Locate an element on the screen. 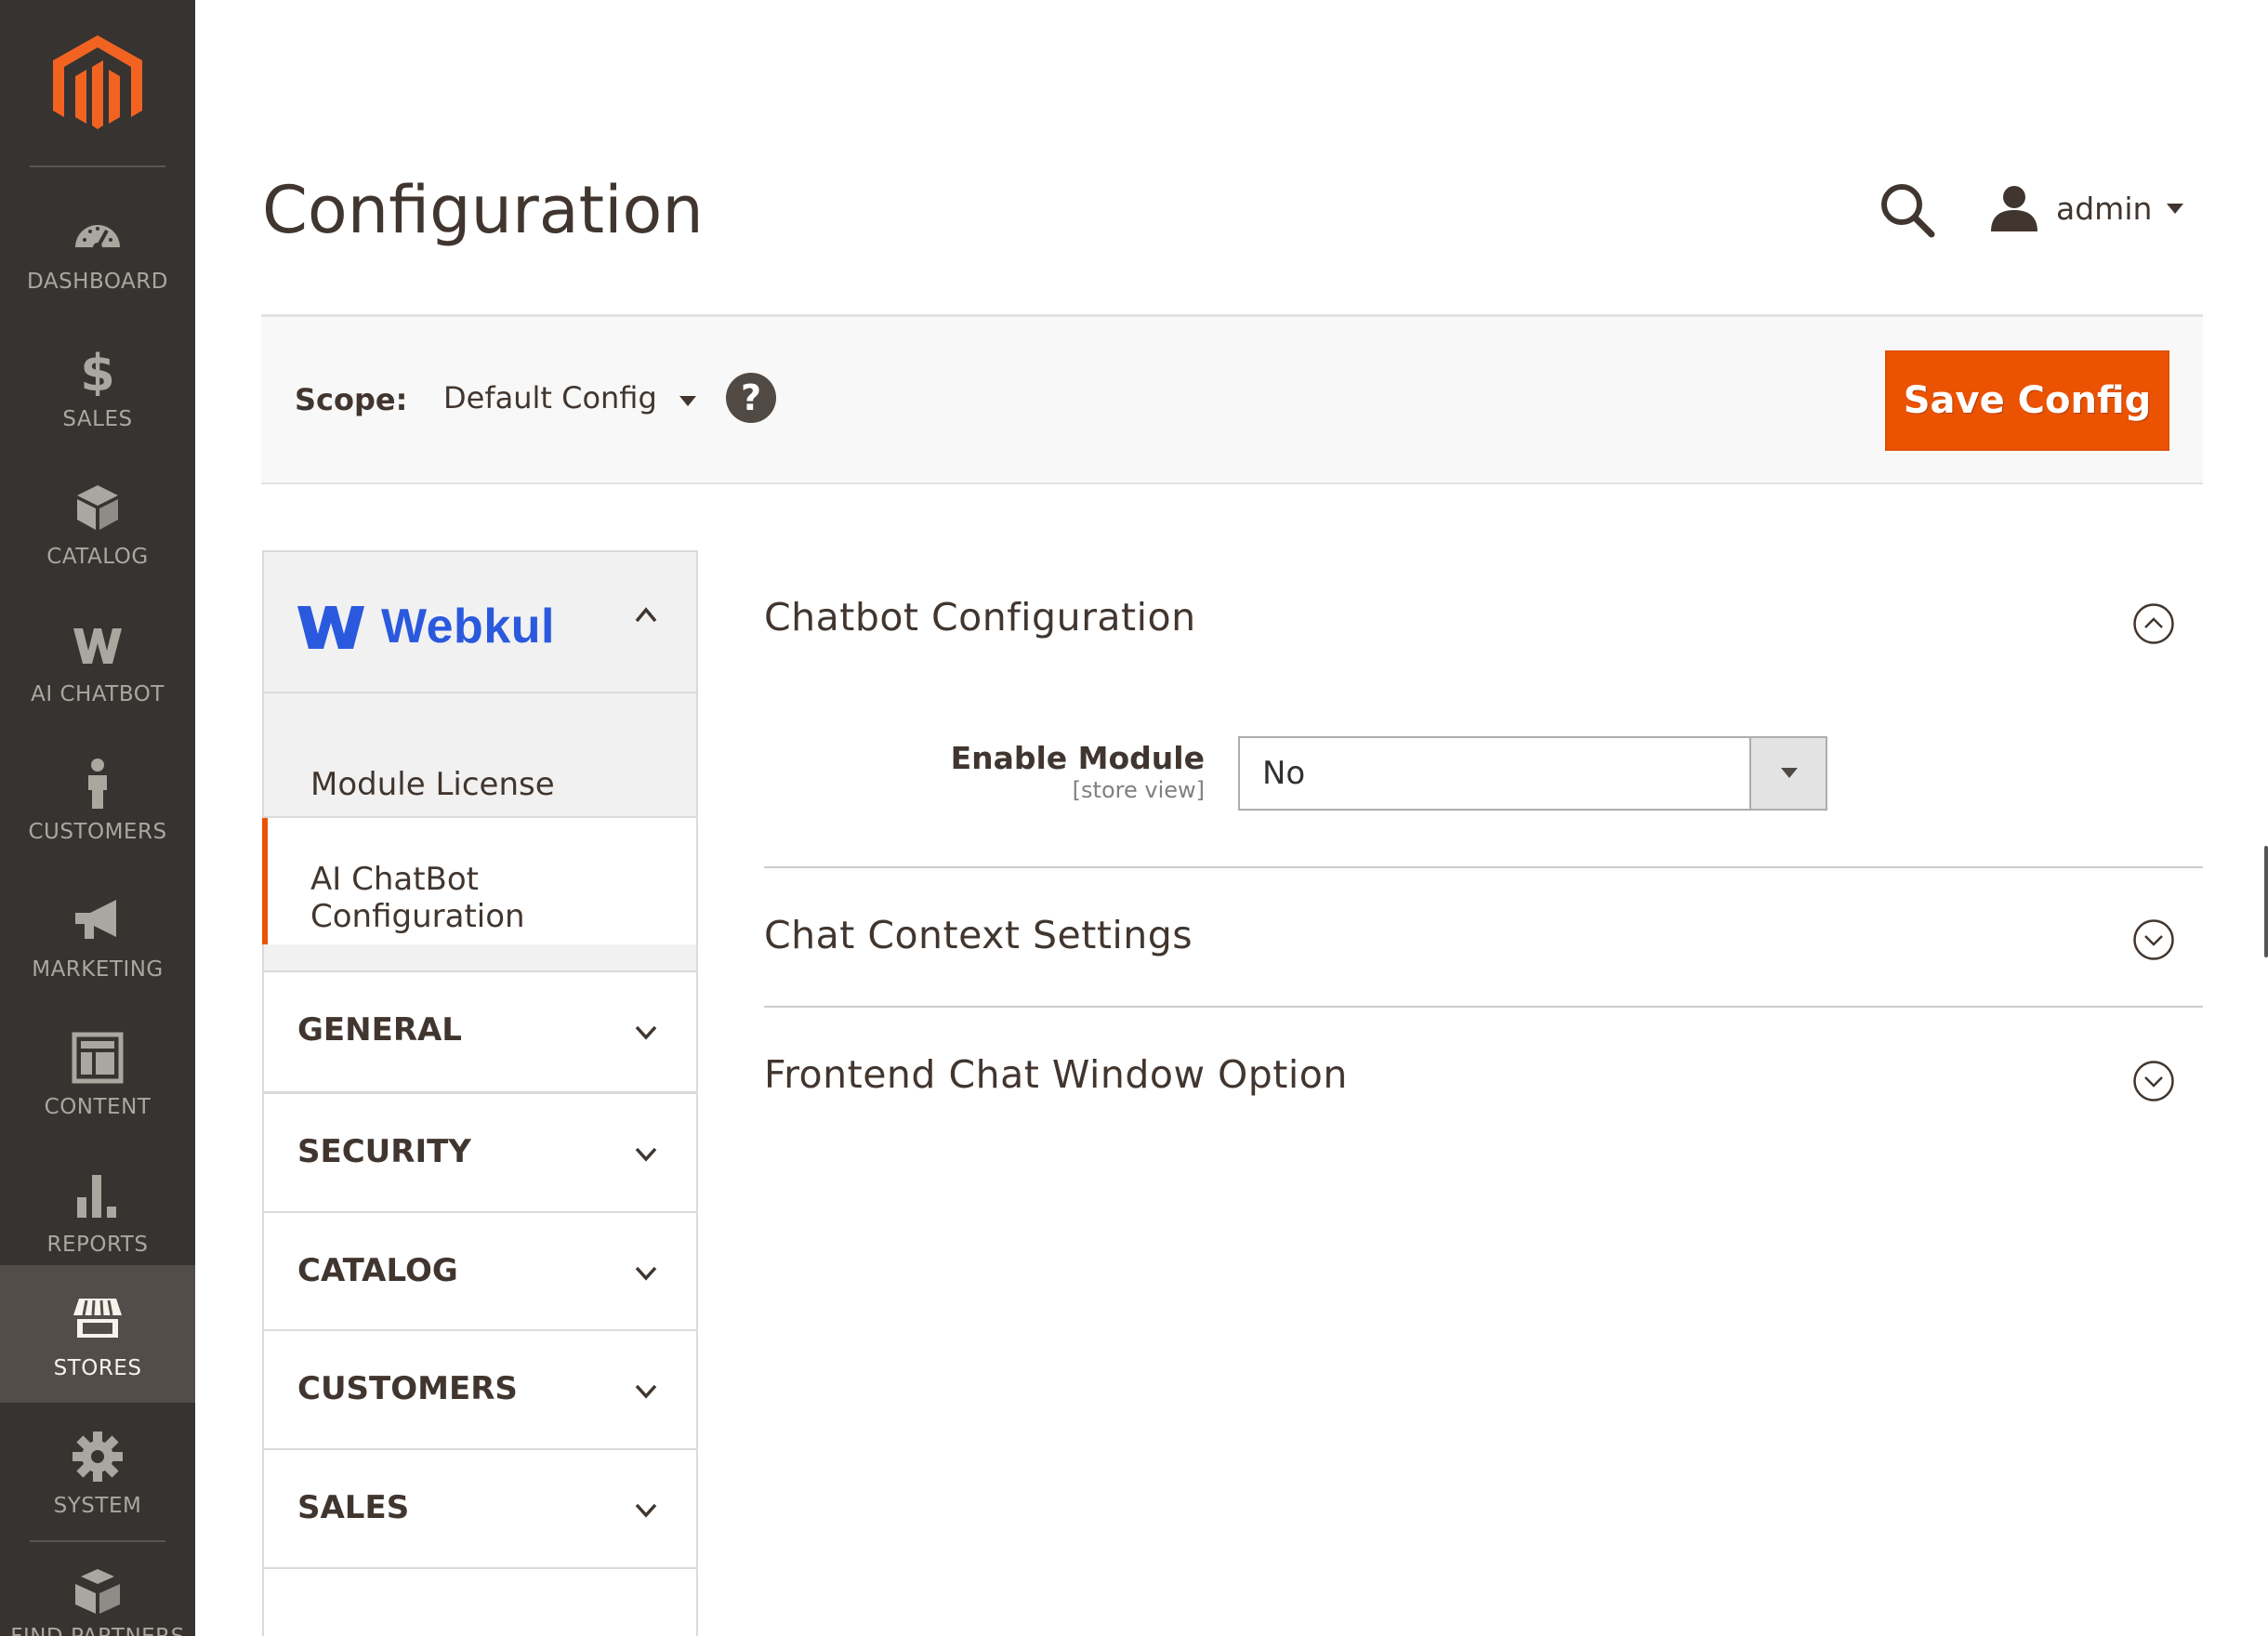 The height and width of the screenshot is (1636, 2268). tab-section-customers: CUSTOMERS is located at coordinates (480, 1389).